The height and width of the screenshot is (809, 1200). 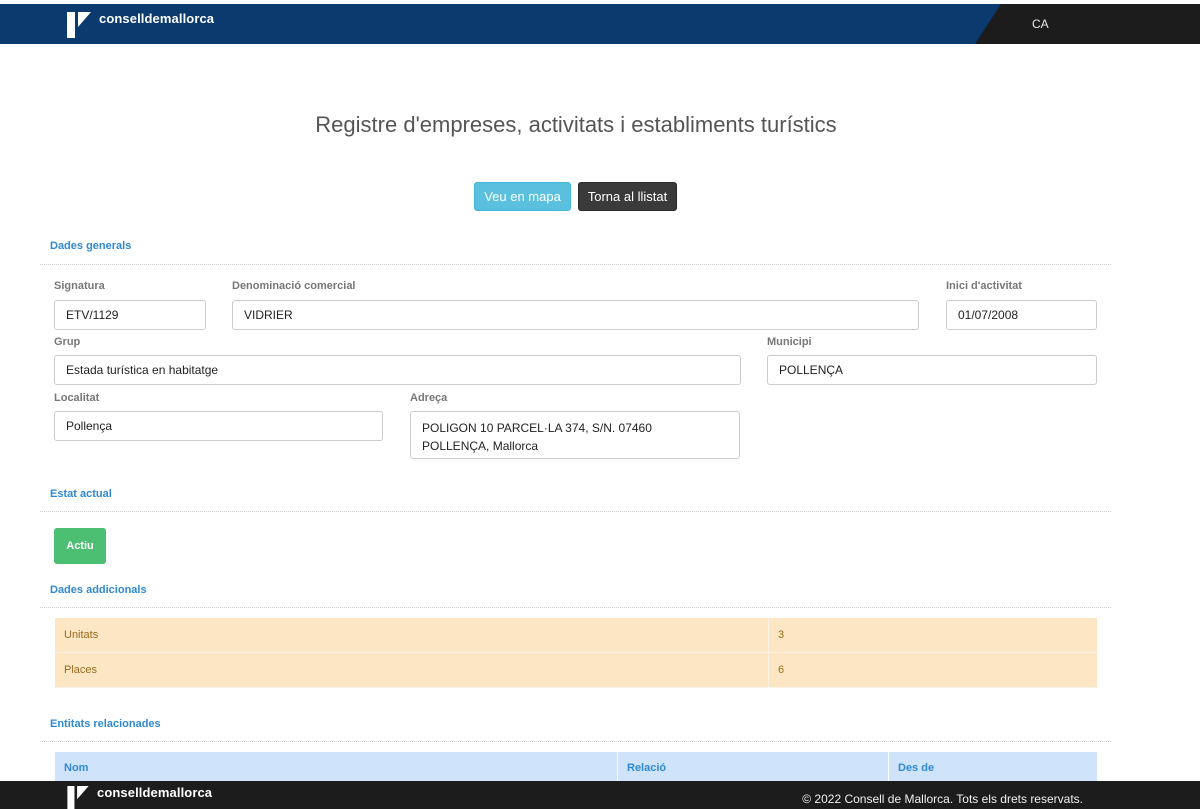 I want to click on section-title-additional: Dades addicionals, so click(x=98, y=590).